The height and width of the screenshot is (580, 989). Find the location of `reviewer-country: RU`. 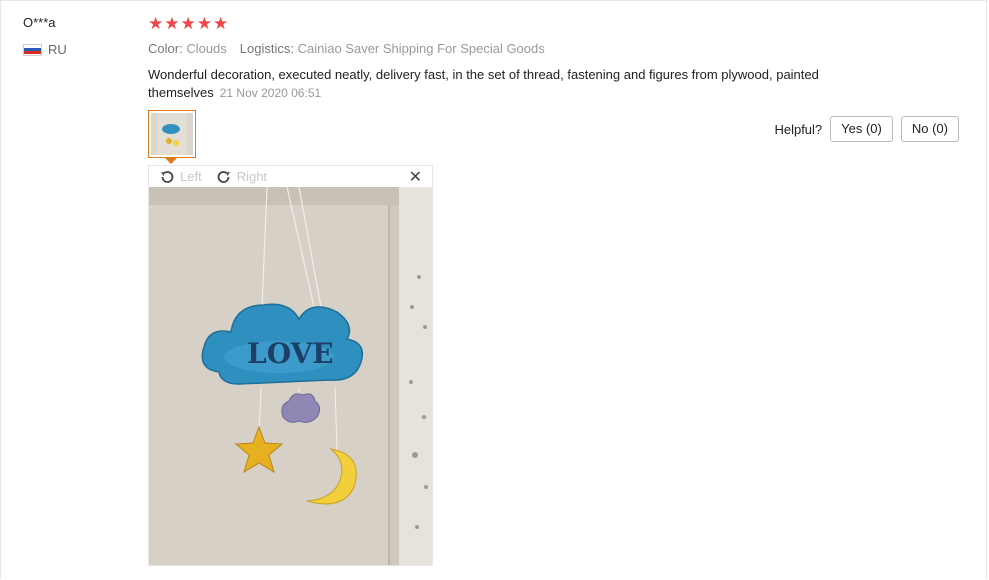

reviewer-country: RU is located at coordinates (45, 49).